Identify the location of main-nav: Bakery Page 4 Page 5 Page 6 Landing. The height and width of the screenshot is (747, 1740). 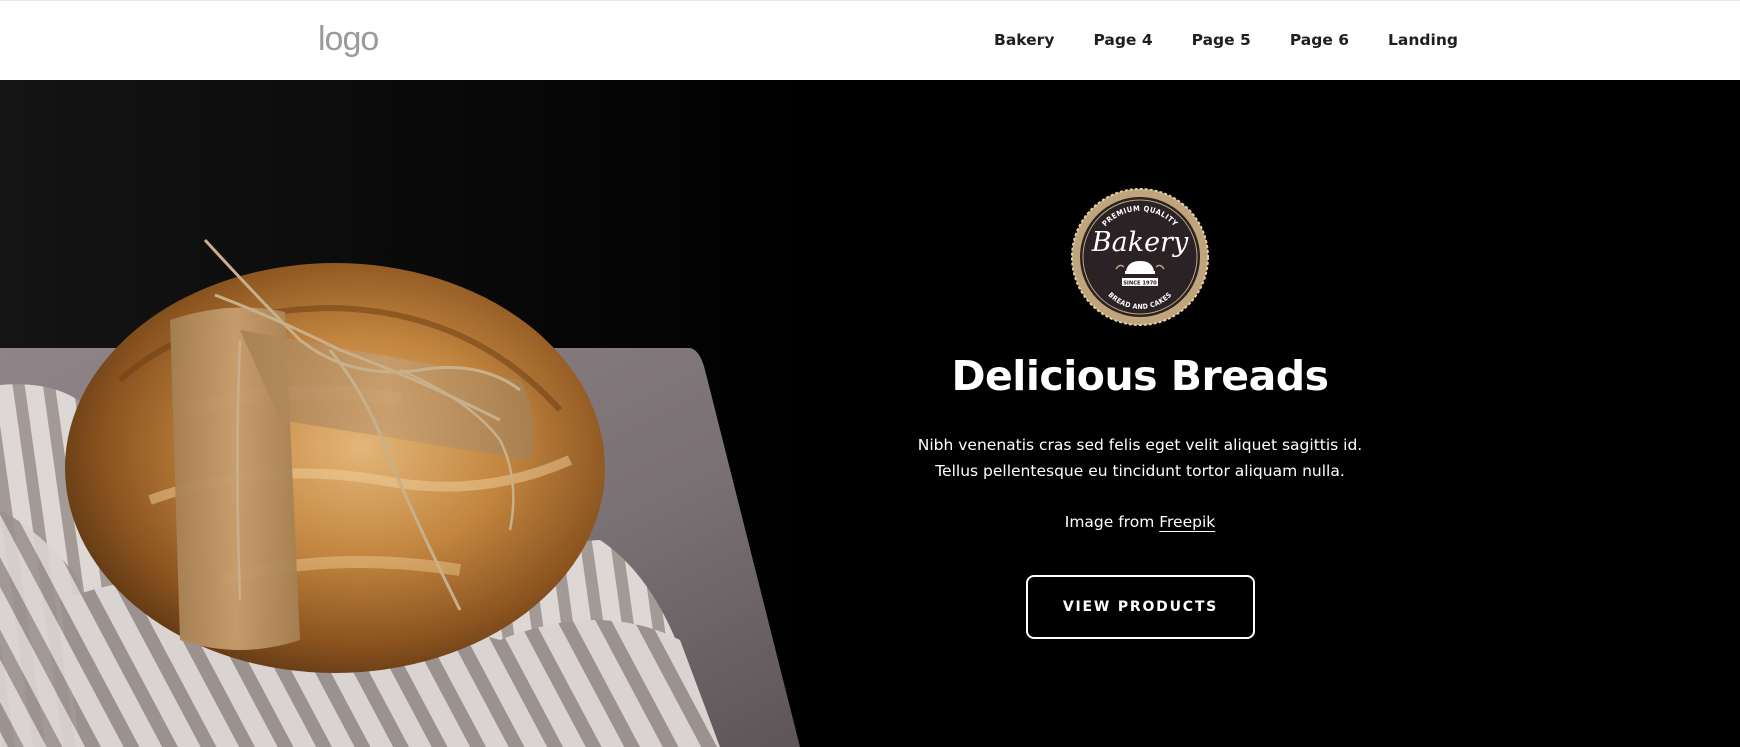
(1226, 40).